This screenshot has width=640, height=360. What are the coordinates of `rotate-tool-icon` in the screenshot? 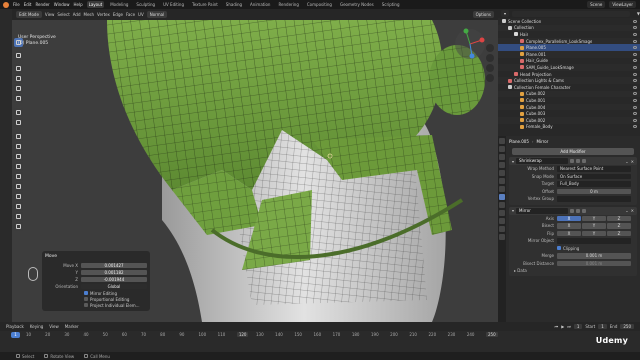 It's located at (18, 78).